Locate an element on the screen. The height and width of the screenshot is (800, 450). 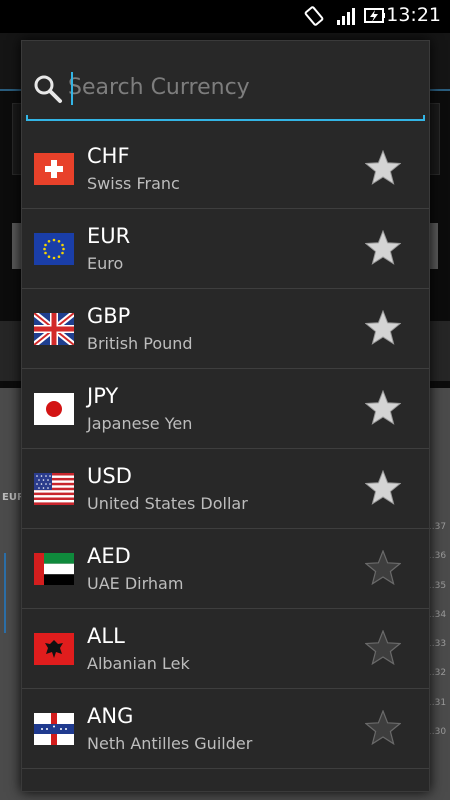
netherlands-antilles-flag-icon is located at coordinates (54, 729).